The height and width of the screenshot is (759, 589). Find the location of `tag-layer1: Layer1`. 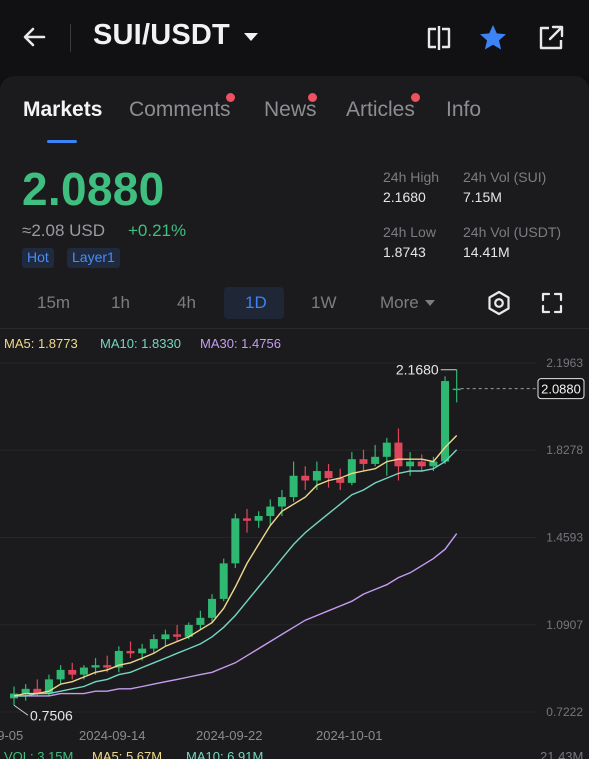

tag-layer1: Layer1 is located at coordinates (93, 258).